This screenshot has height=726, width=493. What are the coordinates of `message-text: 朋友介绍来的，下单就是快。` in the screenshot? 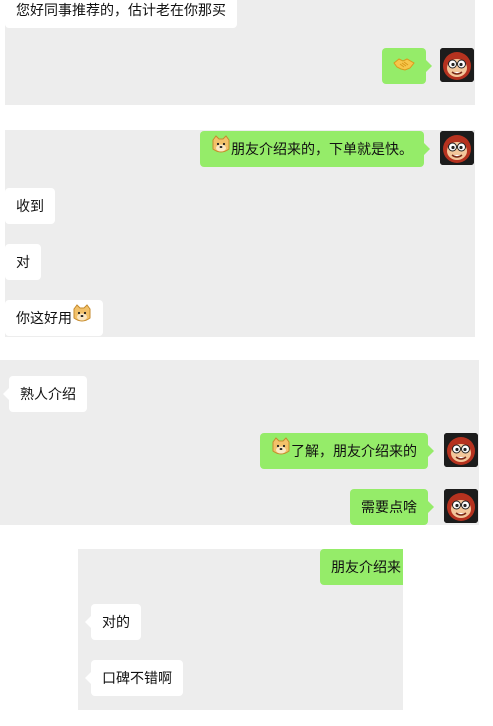 It's located at (322, 149).